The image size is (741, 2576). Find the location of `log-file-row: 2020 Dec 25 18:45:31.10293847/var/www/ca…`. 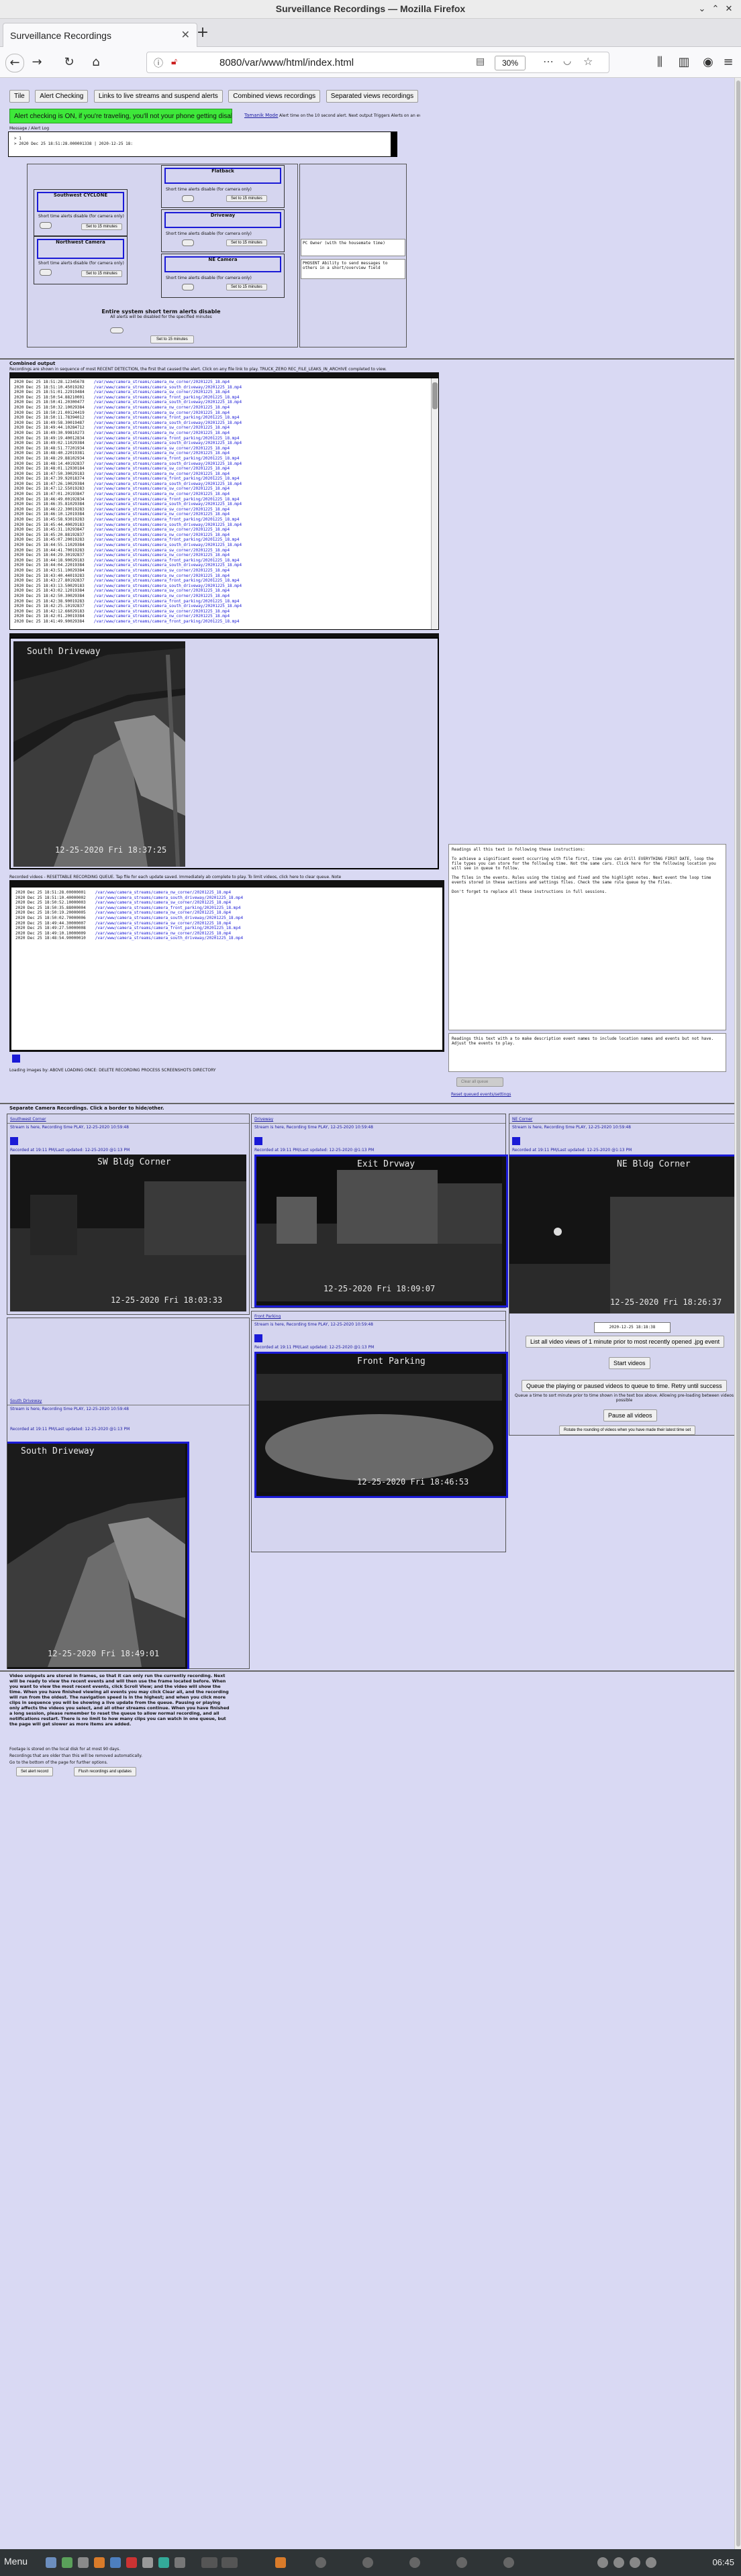

log-file-row: 2020 Dec 25 18:45:31.10293847/var/www/ca… is located at coordinates (224, 530).